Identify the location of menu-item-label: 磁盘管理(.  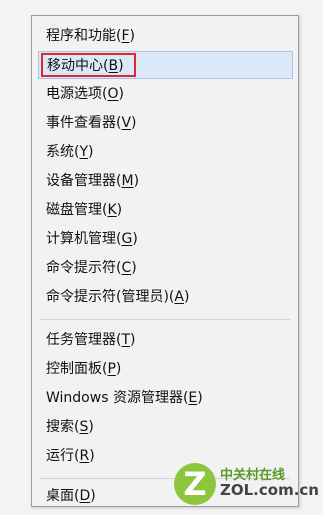
(77, 210).